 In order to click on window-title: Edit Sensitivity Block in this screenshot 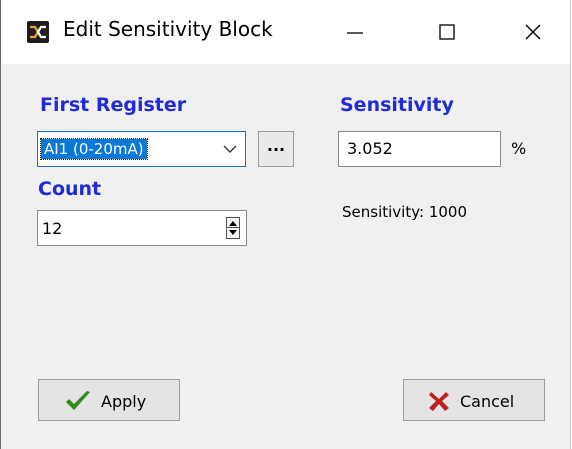, I will do `click(168, 29)`.